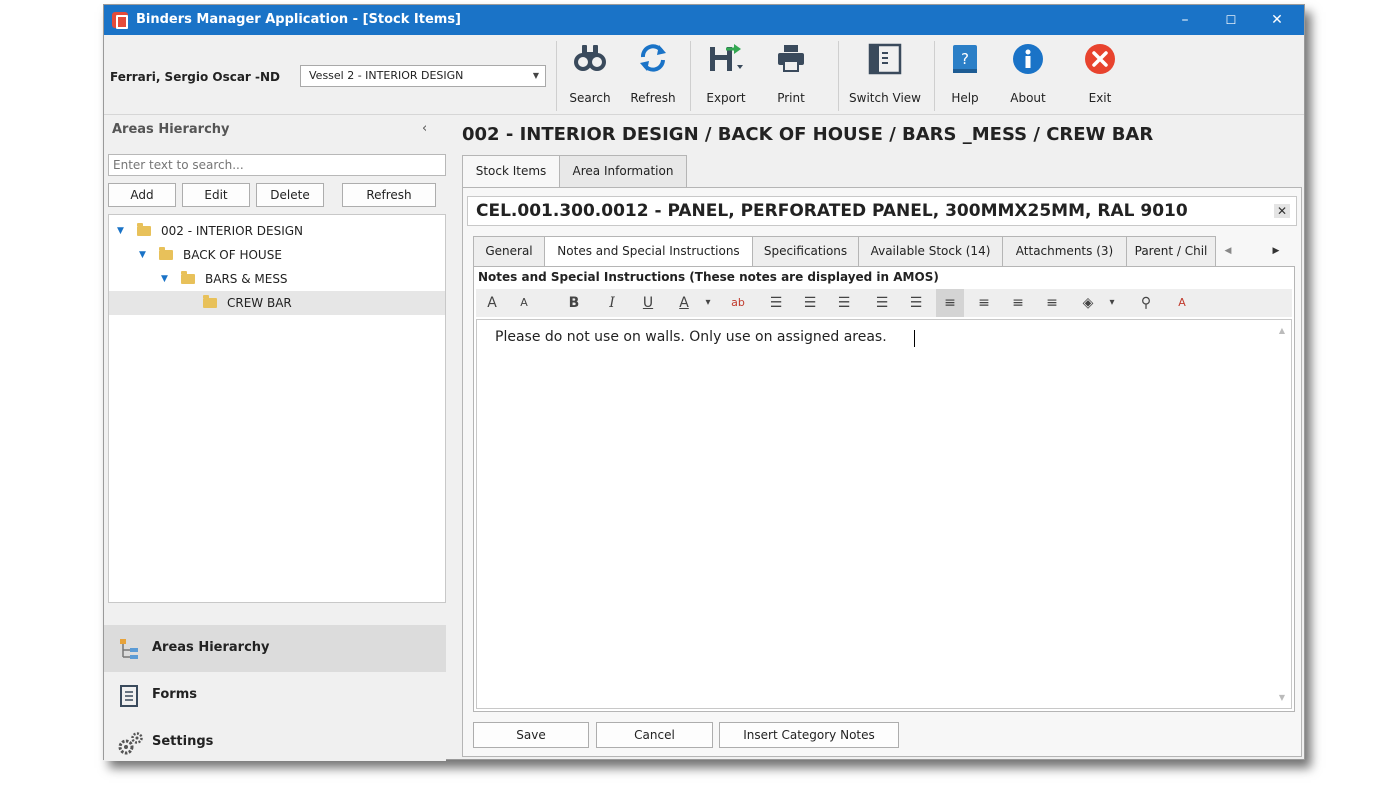  Describe the element at coordinates (930, 251) in the screenshot. I see `tab-available-stock: Available Stock (14)` at that location.